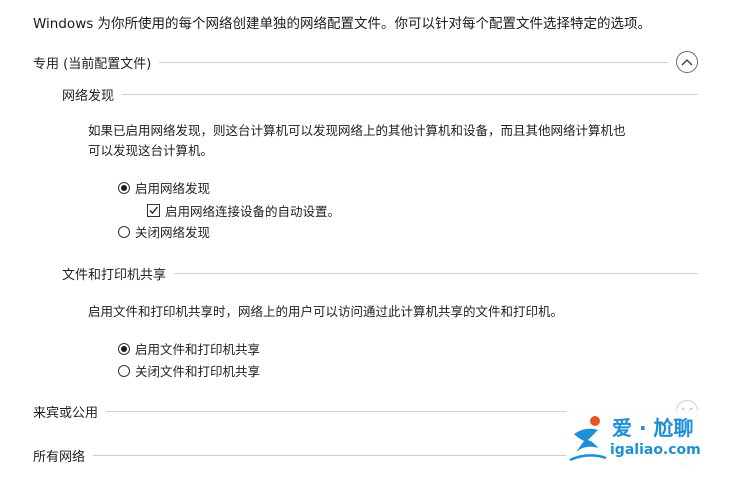 Image resolution: width=730 pixels, height=479 pixels. Describe the element at coordinates (88, 96) in the screenshot. I see `network-discovery-title: 网络发现` at that location.